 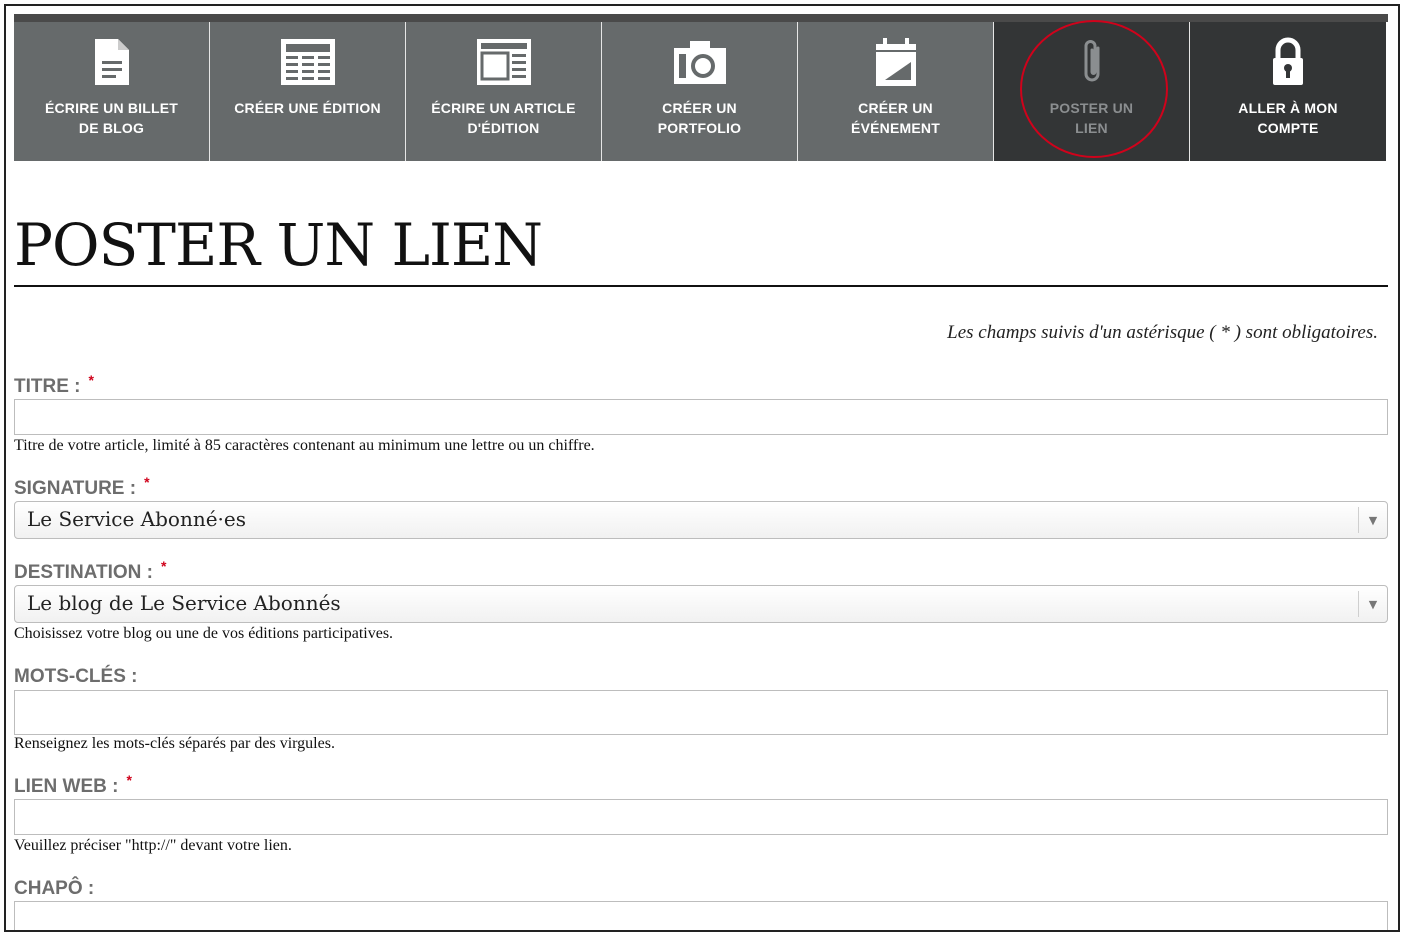 What do you see at coordinates (82, 486) in the screenshot?
I see `signature-label: SIGNATURE : *` at bounding box center [82, 486].